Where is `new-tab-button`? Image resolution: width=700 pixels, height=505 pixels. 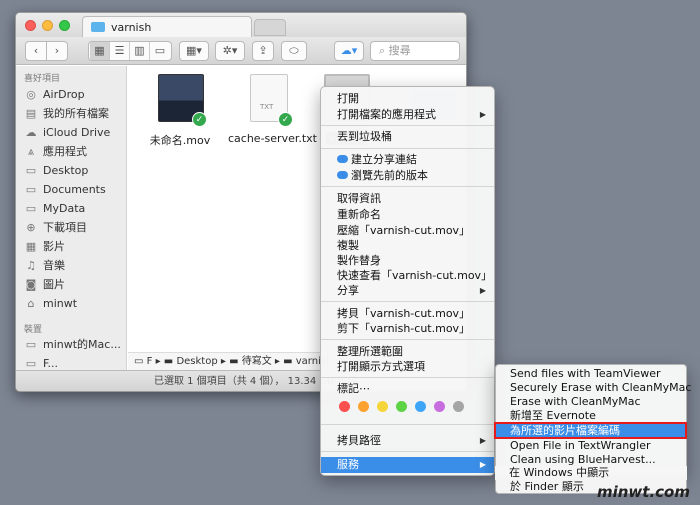
new-tab-button is located at coordinates (270, 27).